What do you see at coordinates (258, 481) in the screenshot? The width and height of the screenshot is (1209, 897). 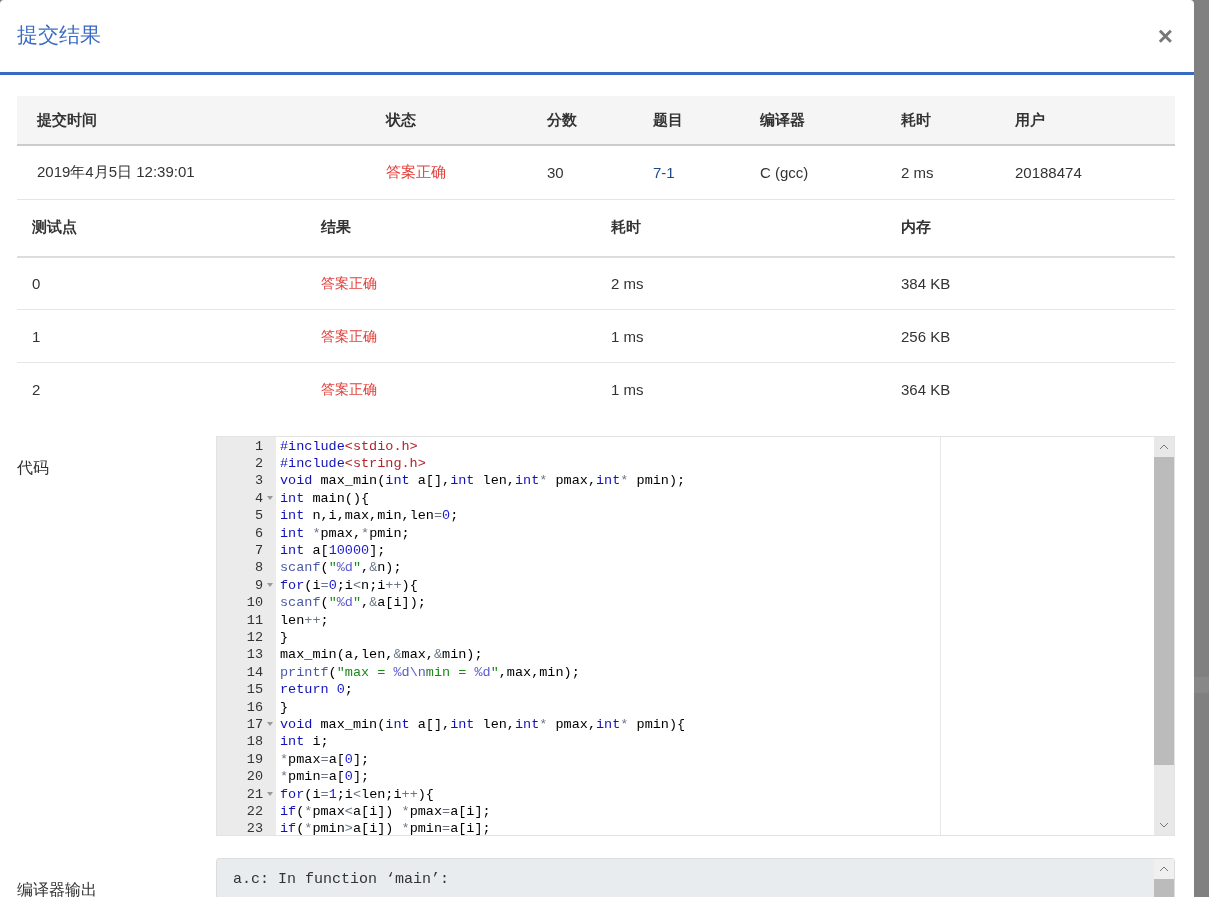 I see `line-number: 3` at bounding box center [258, 481].